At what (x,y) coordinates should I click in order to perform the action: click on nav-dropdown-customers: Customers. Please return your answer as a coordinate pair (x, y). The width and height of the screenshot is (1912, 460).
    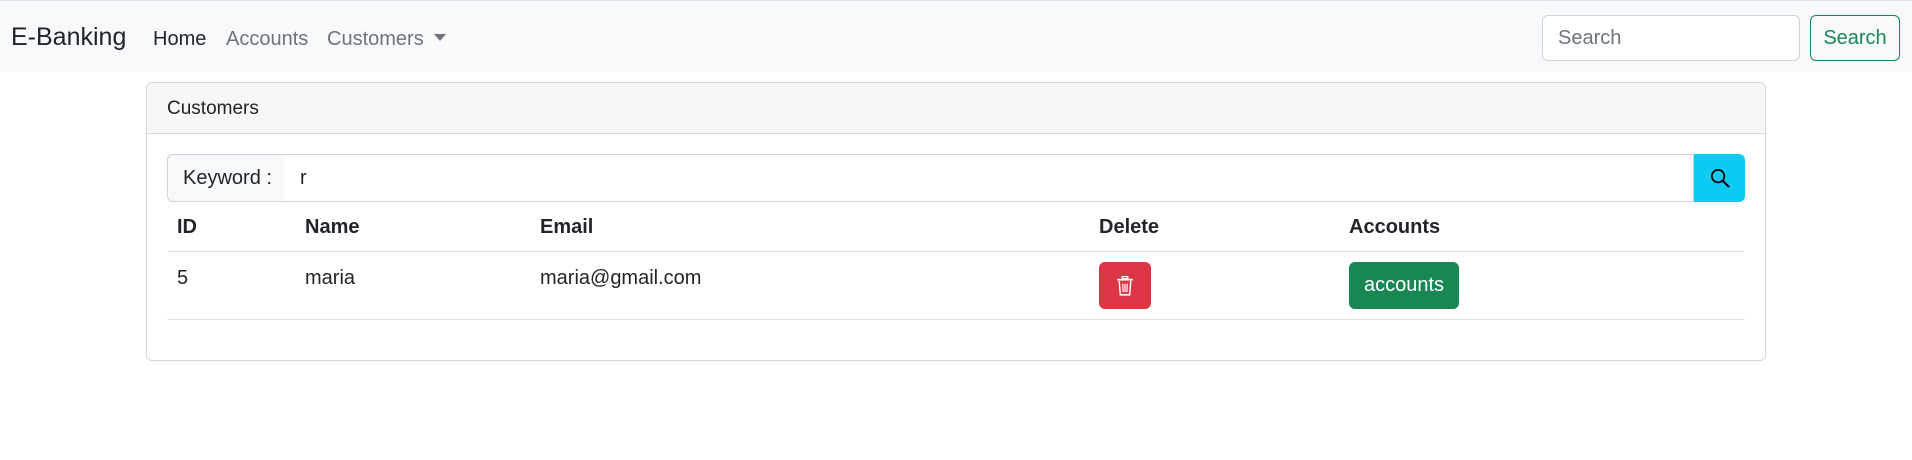
    Looking at the image, I should click on (386, 39).